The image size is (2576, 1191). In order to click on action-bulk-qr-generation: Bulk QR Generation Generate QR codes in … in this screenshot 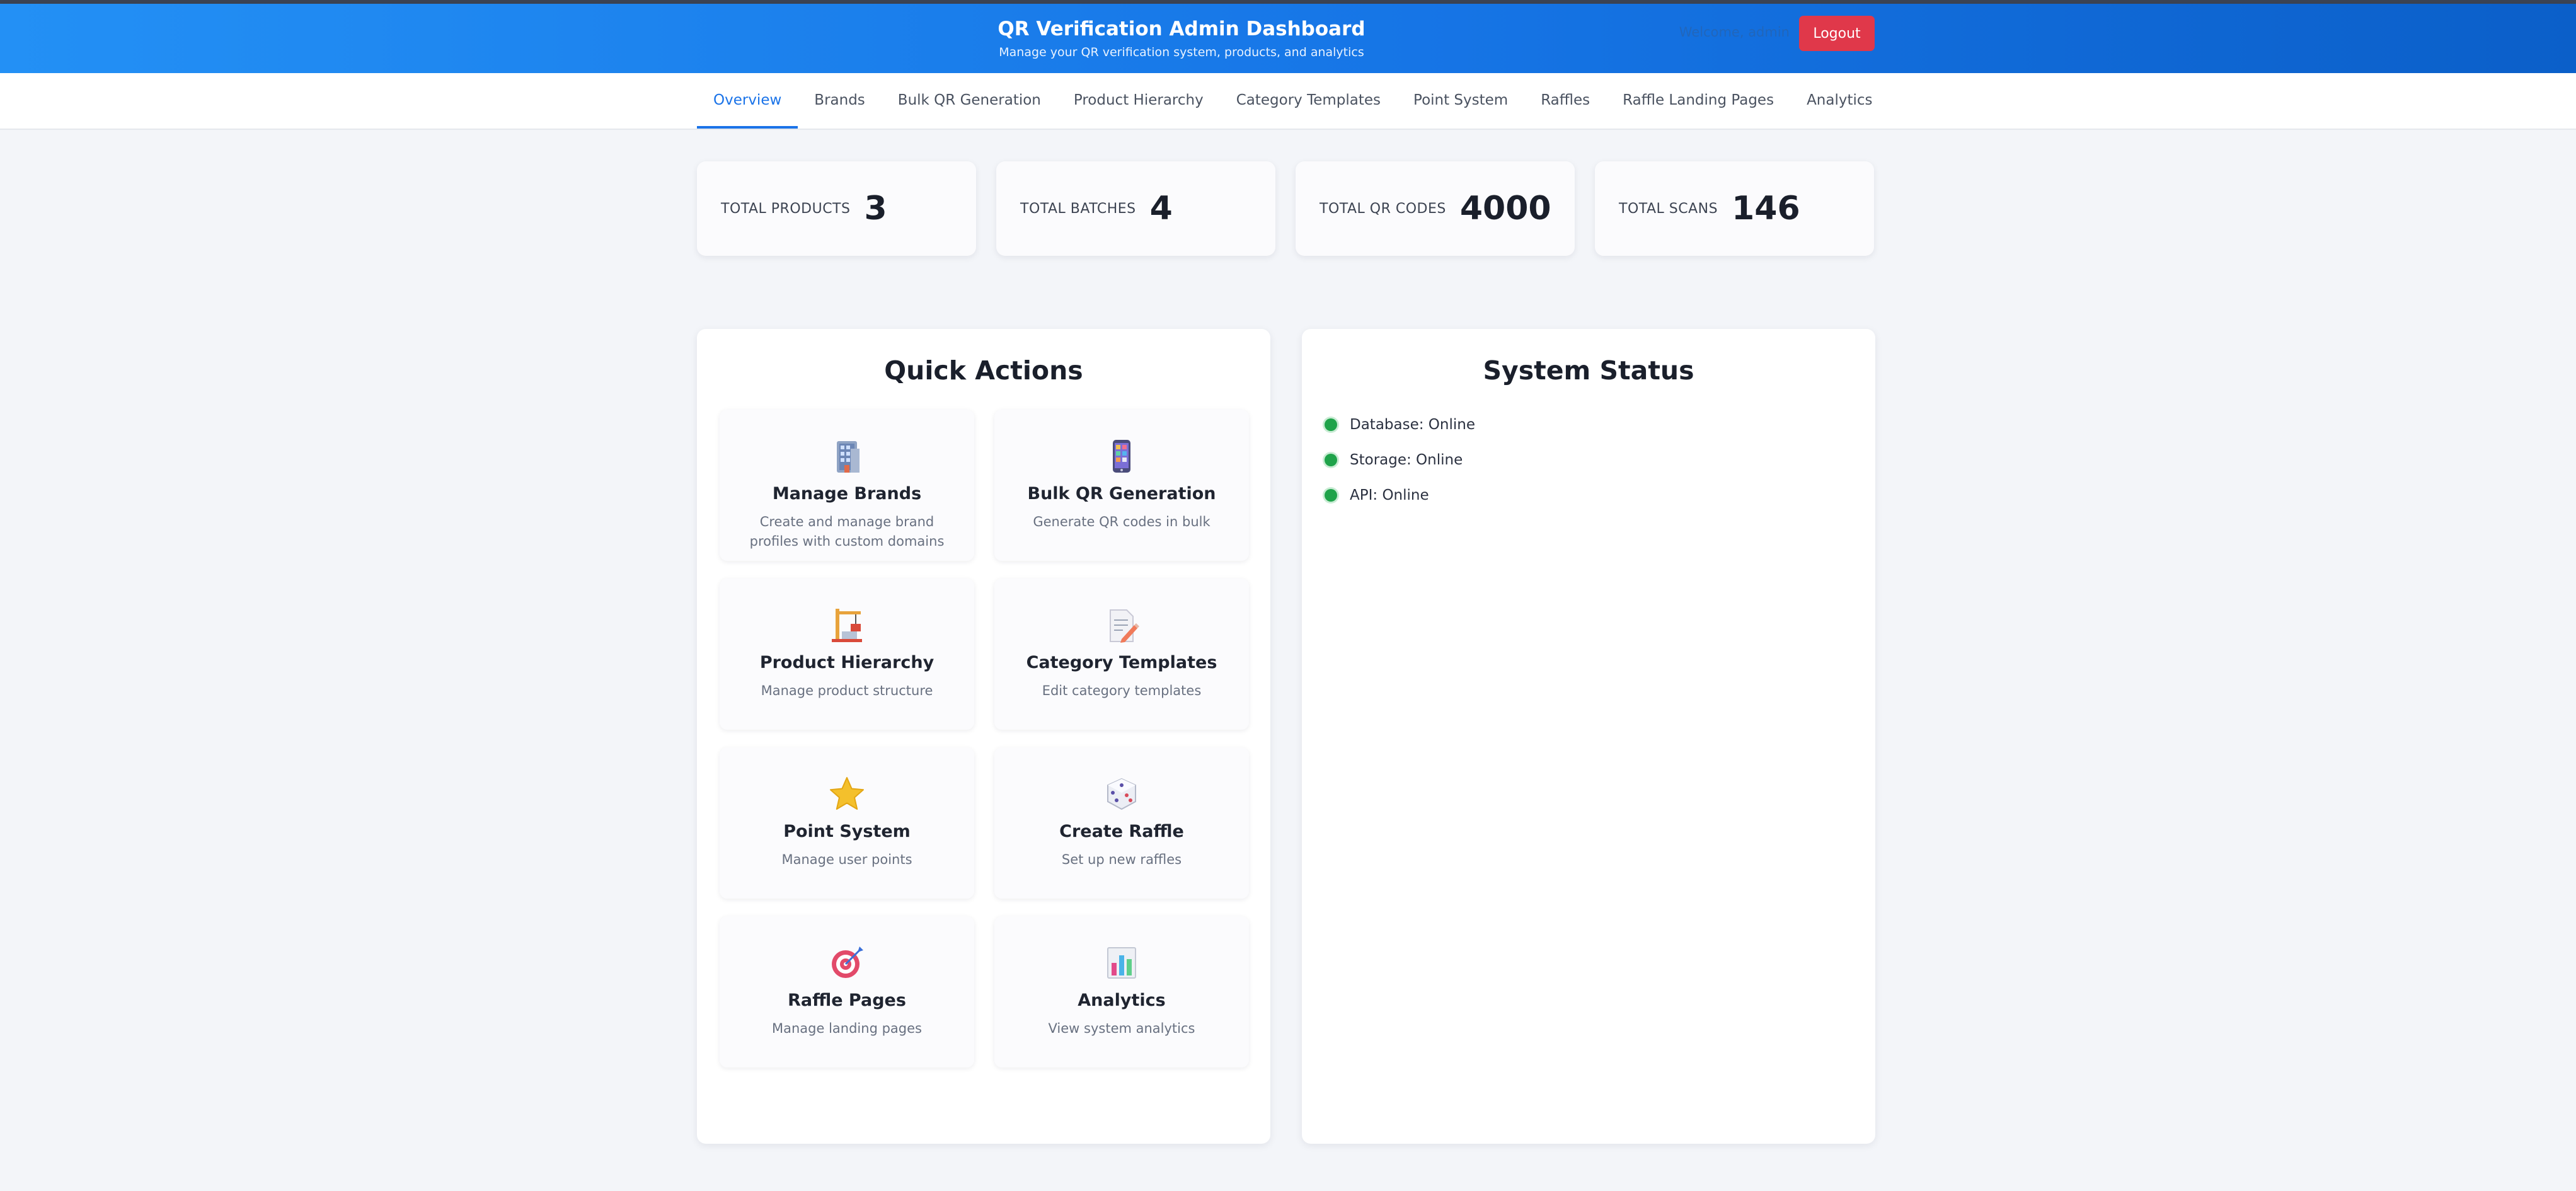, I will do `click(1121, 485)`.